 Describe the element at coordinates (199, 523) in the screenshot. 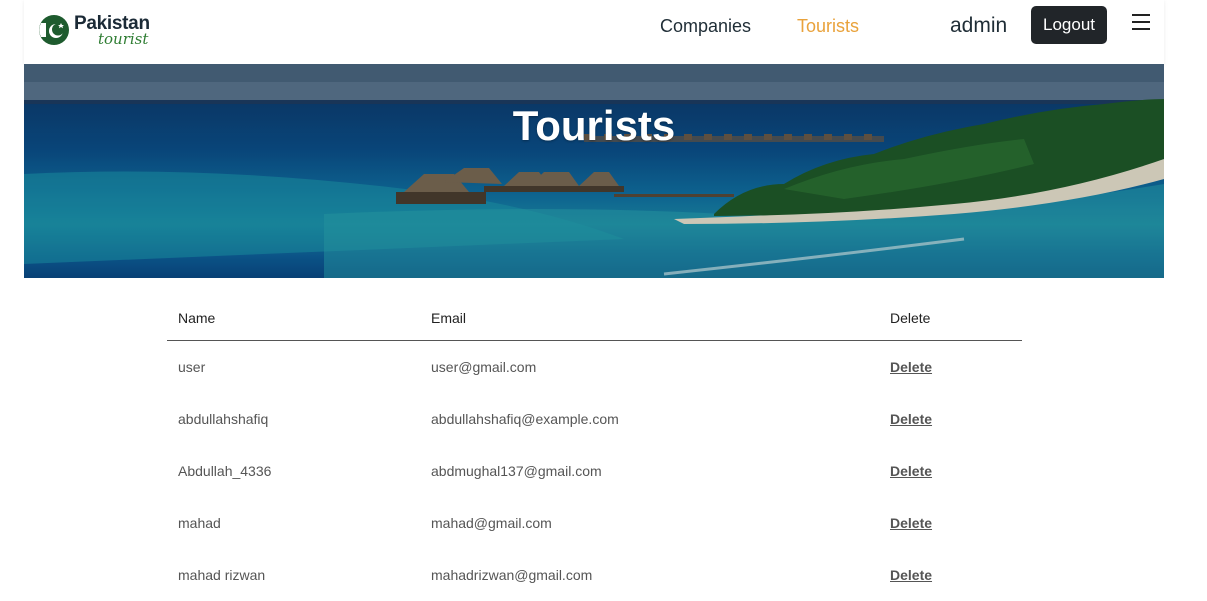

I see `cell-name: mahad` at that location.